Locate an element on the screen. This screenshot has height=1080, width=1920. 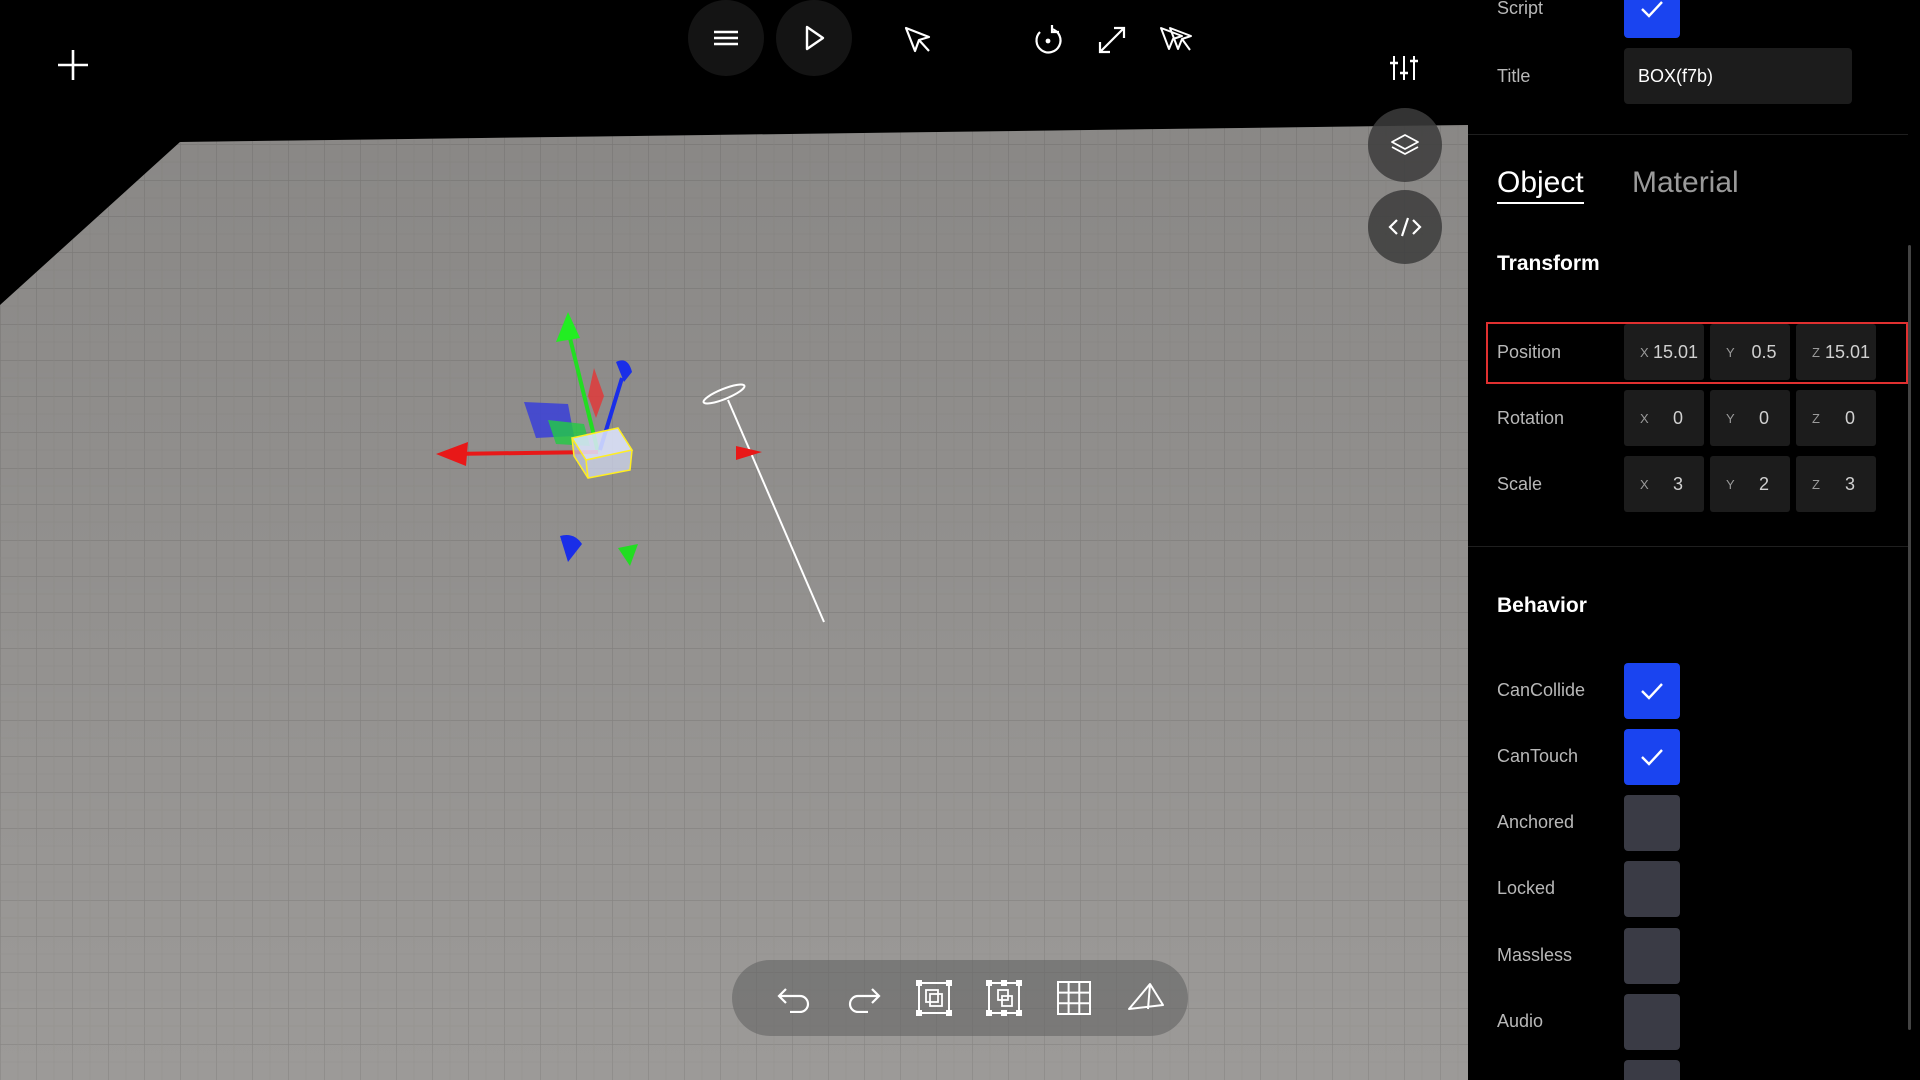
multi-select-tool-button is located at coordinates (1176, 40).